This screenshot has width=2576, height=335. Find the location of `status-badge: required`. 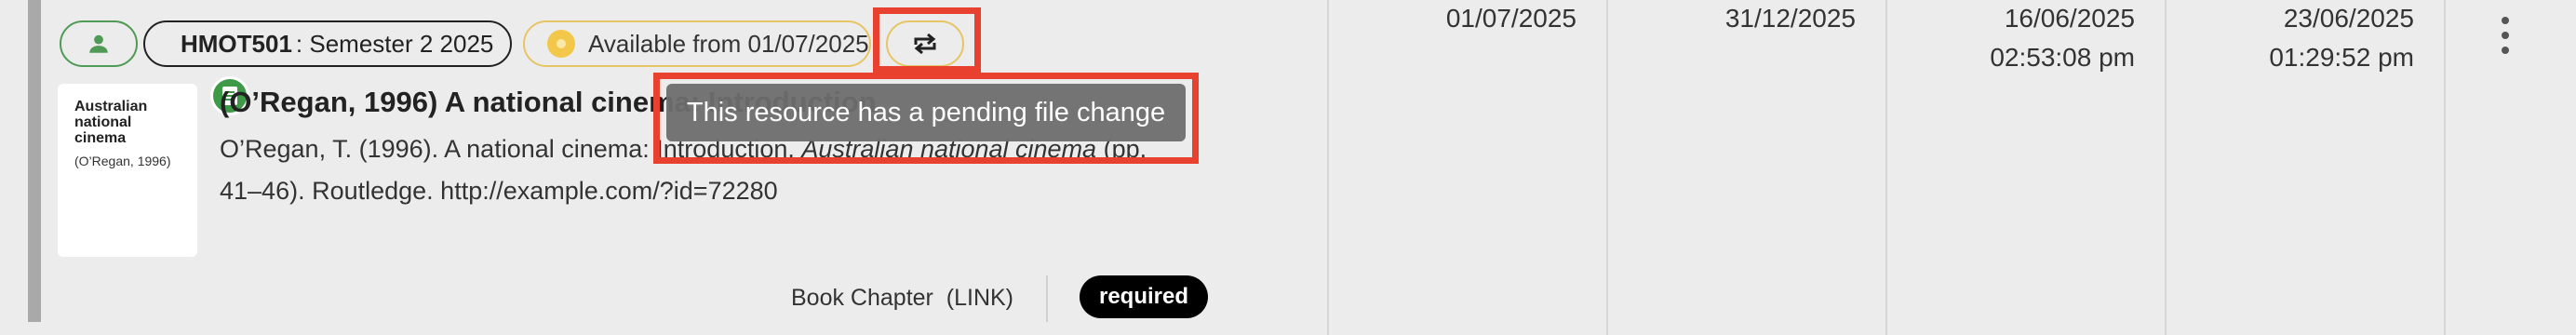

status-badge: required is located at coordinates (1144, 296).